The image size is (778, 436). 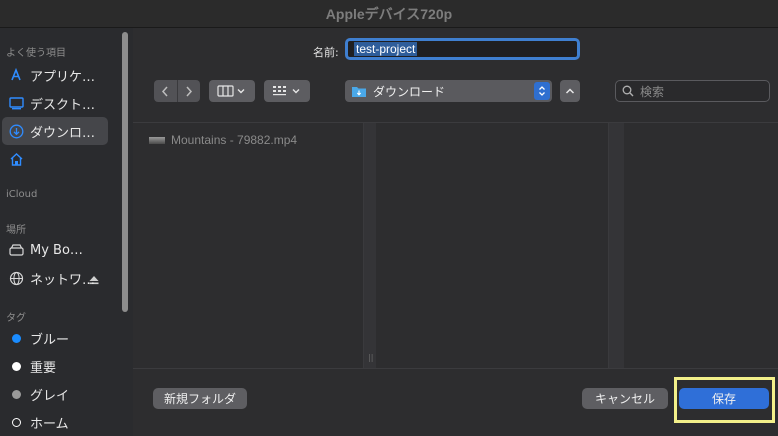 I want to click on network-icon, so click(x=16, y=278).